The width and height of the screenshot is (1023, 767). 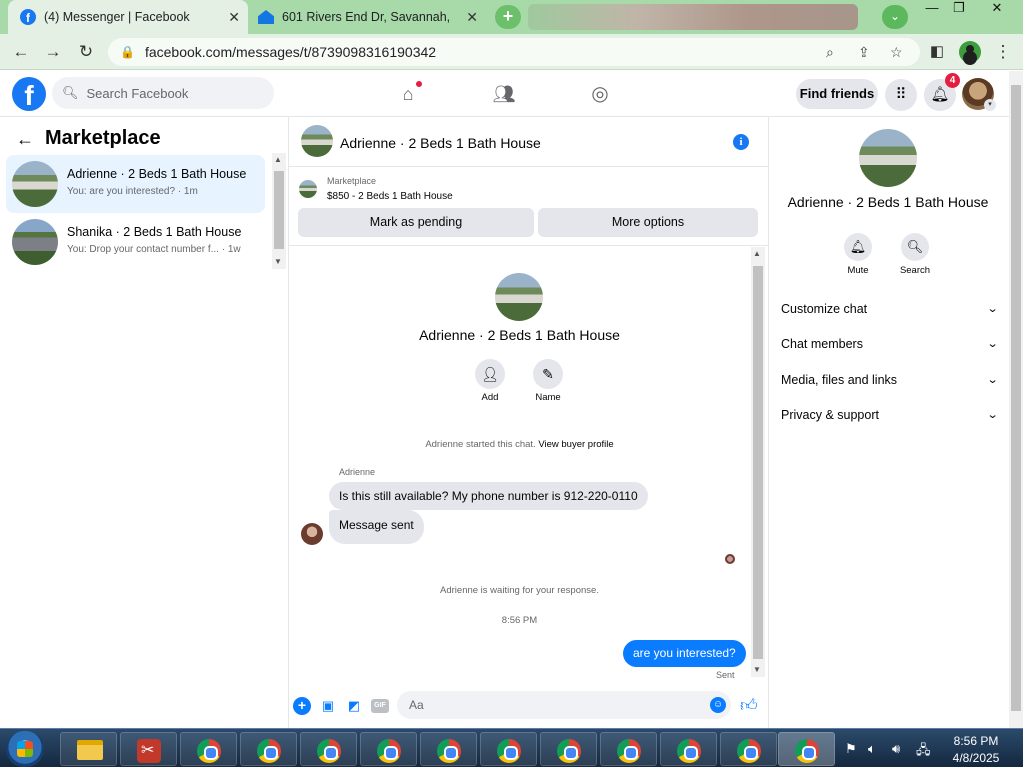 What do you see at coordinates (648, 222) in the screenshot?
I see `more-options-button: More options` at bounding box center [648, 222].